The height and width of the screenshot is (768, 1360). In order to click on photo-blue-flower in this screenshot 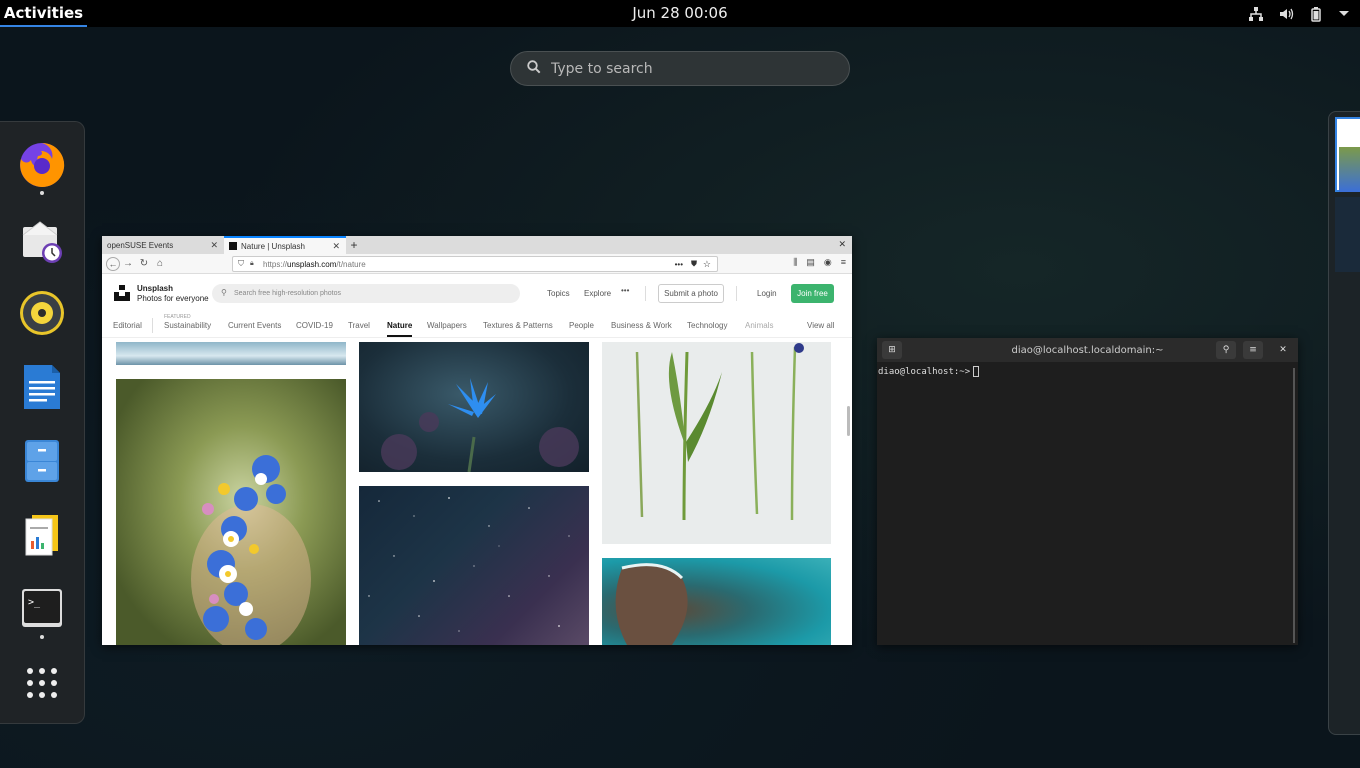, I will do `click(474, 407)`.